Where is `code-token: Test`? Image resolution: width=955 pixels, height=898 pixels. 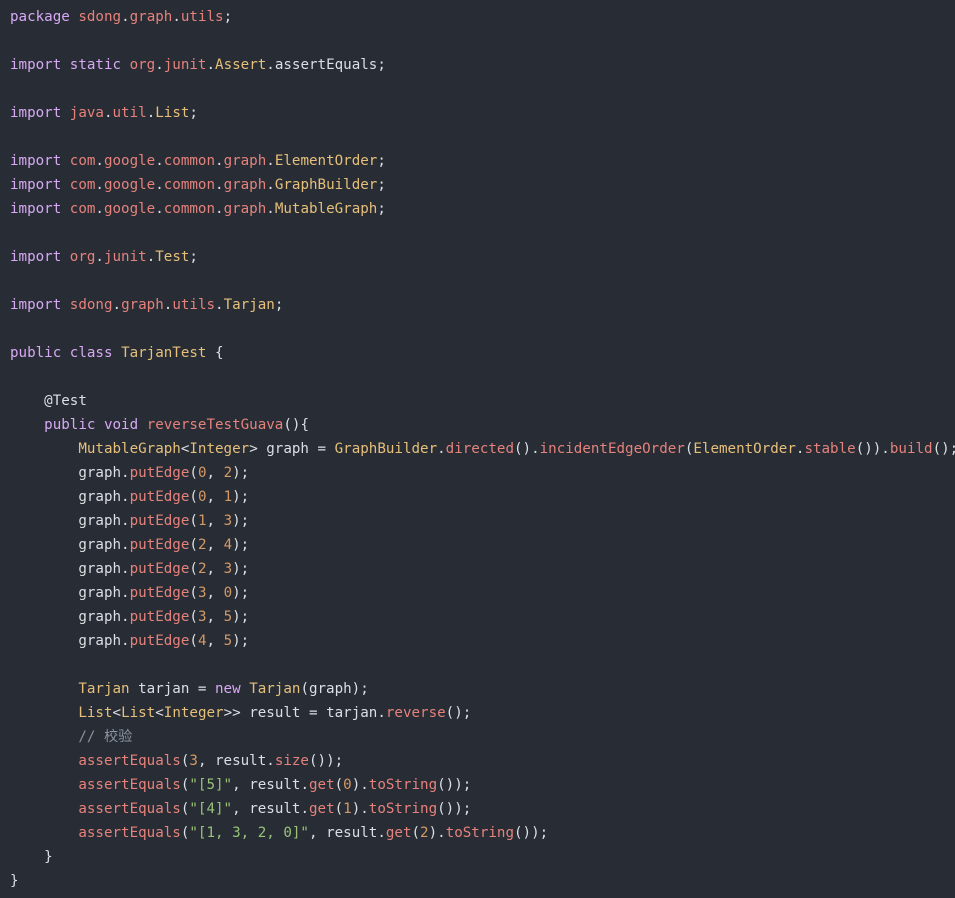 code-token: Test is located at coordinates (172, 257).